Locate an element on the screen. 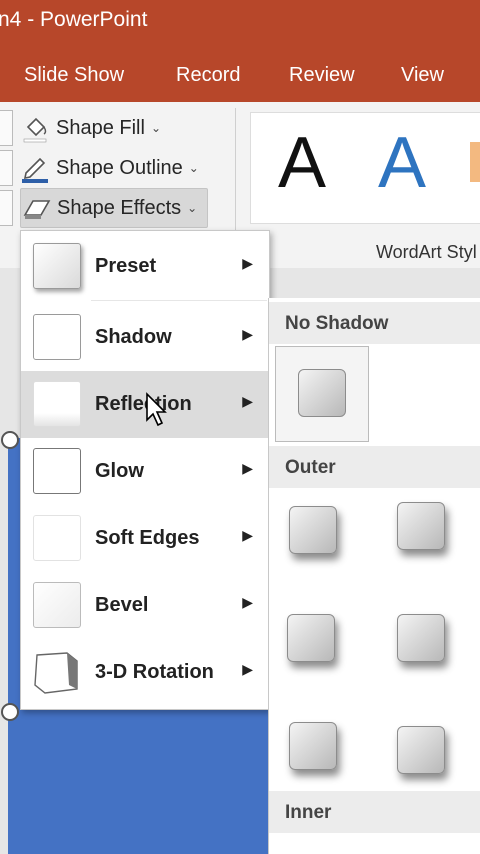 The width and height of the screenshot is (480, 854). window-title: n4 - PowerPoint is located at coordinates (74, 19).